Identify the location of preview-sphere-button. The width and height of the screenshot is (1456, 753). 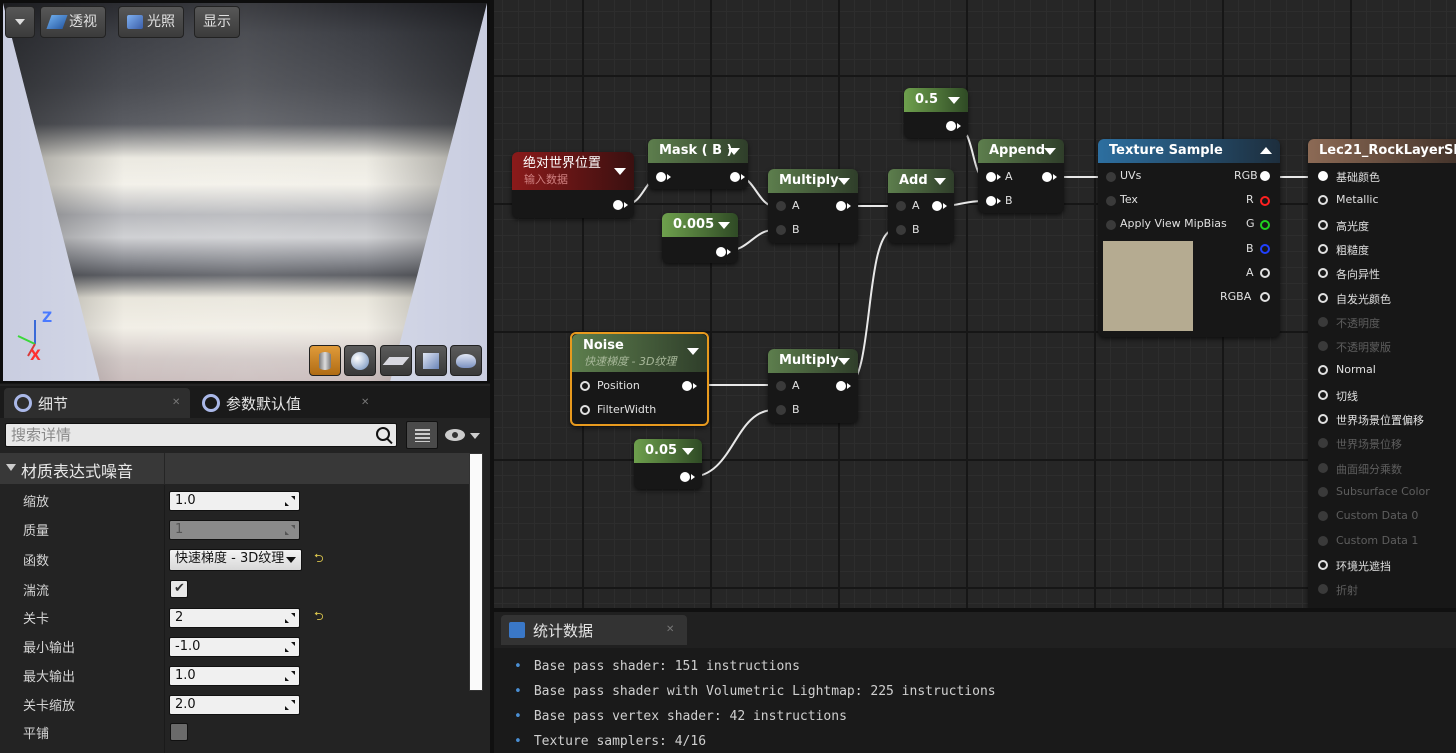
(360, 360).